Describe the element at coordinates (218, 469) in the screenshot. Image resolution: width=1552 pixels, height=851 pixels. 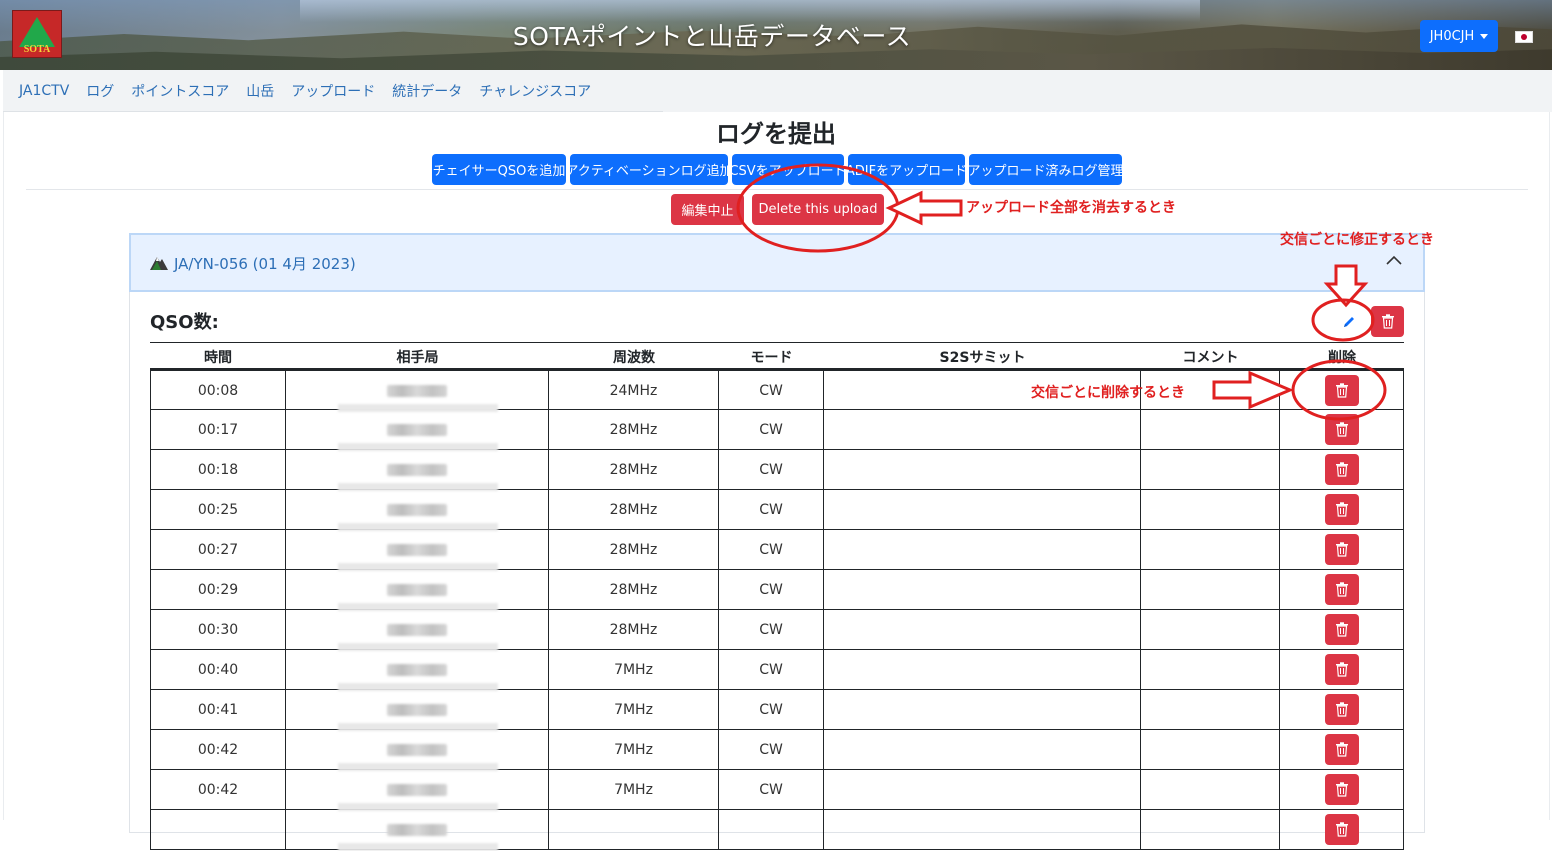
I see `cell-time: 00:18` at that location.